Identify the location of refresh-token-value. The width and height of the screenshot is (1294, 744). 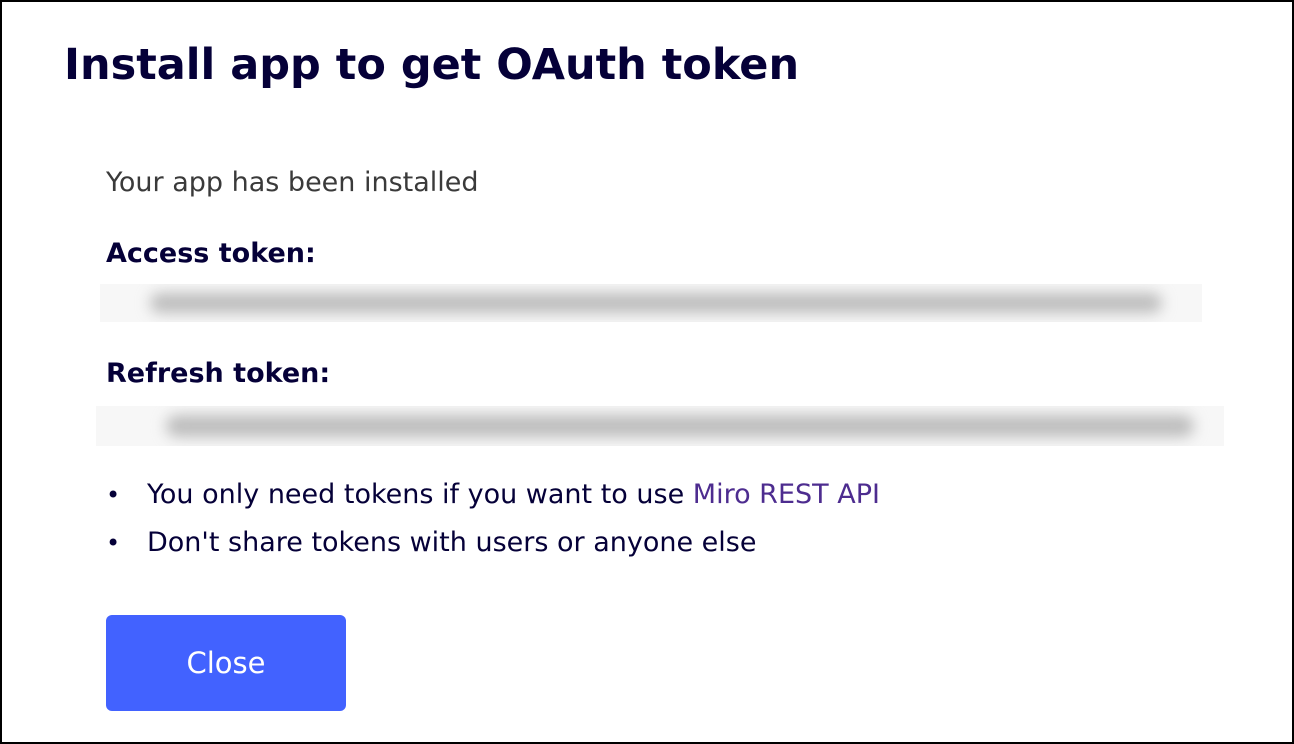
(660, 426).